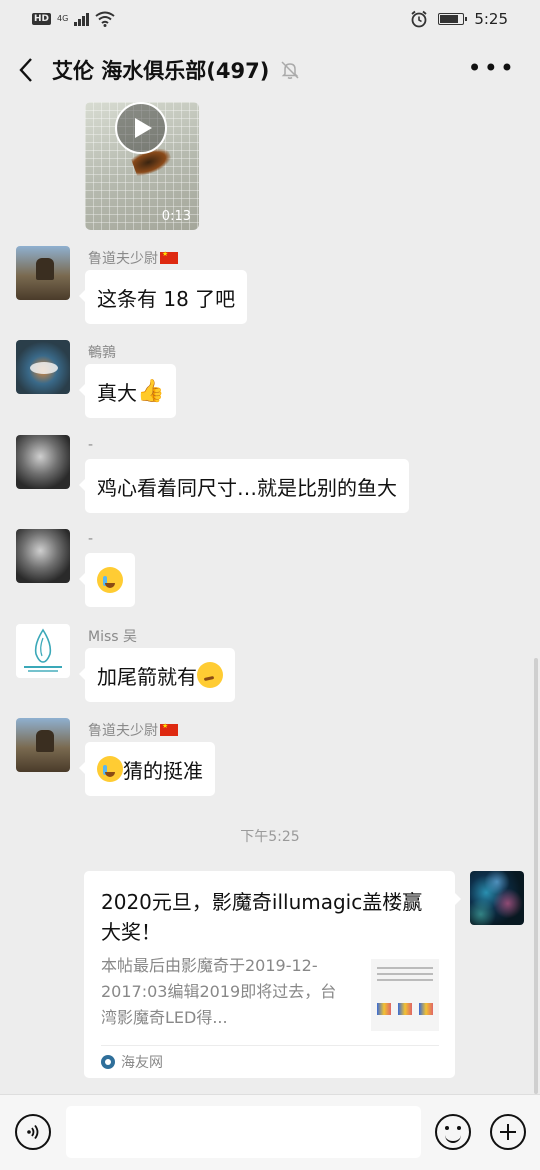 The image size is (540, 1170). I want to click on message-text: 加尾箭就有, so click(147, 676).